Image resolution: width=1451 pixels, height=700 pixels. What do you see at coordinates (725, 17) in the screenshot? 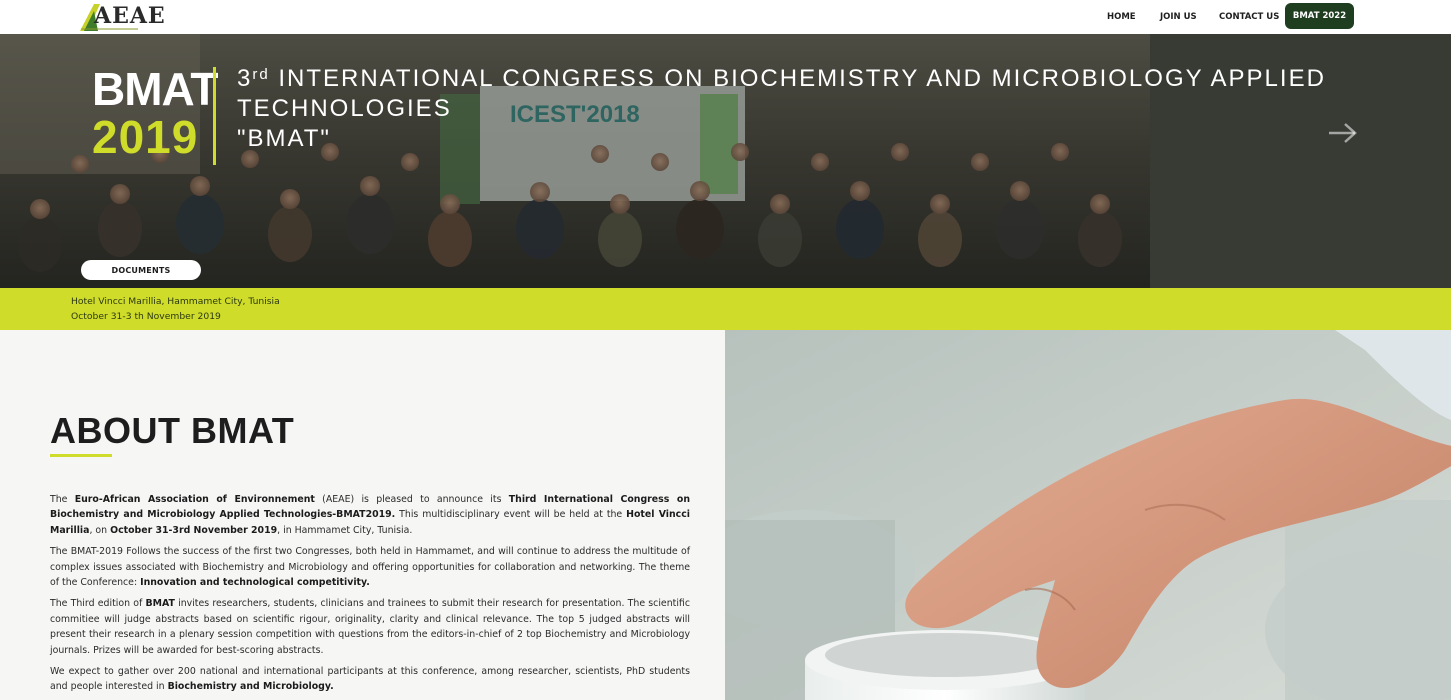
I see `top-navigation-bar: AEAE HOME JOIN US CONTACT US BMAT 2022` at bounding box center [725, 17].